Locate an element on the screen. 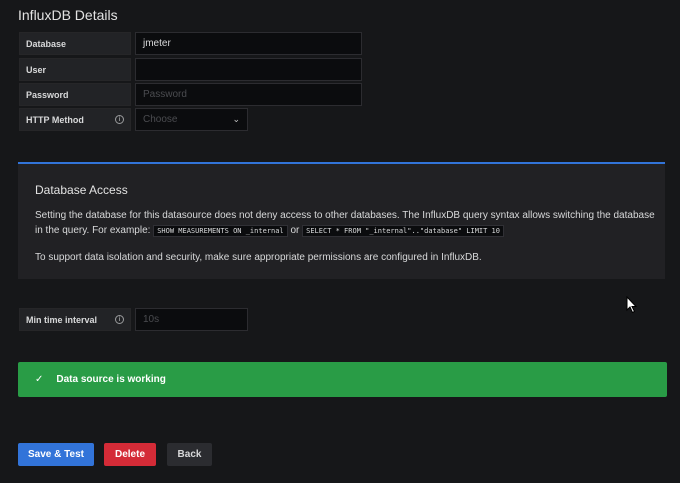 This screenshot has width=680, height=483. http-method-label: HTTP Method i is located at coordinates (75, 119).